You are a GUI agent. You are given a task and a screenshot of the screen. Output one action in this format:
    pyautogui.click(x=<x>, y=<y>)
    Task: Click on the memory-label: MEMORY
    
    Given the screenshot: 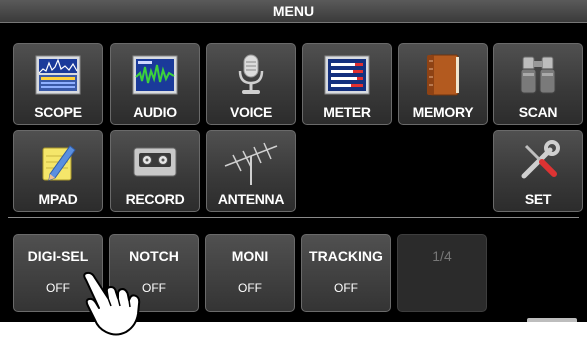 What is the action you would take?
    pyautogui.click(x=443, y=112)
    